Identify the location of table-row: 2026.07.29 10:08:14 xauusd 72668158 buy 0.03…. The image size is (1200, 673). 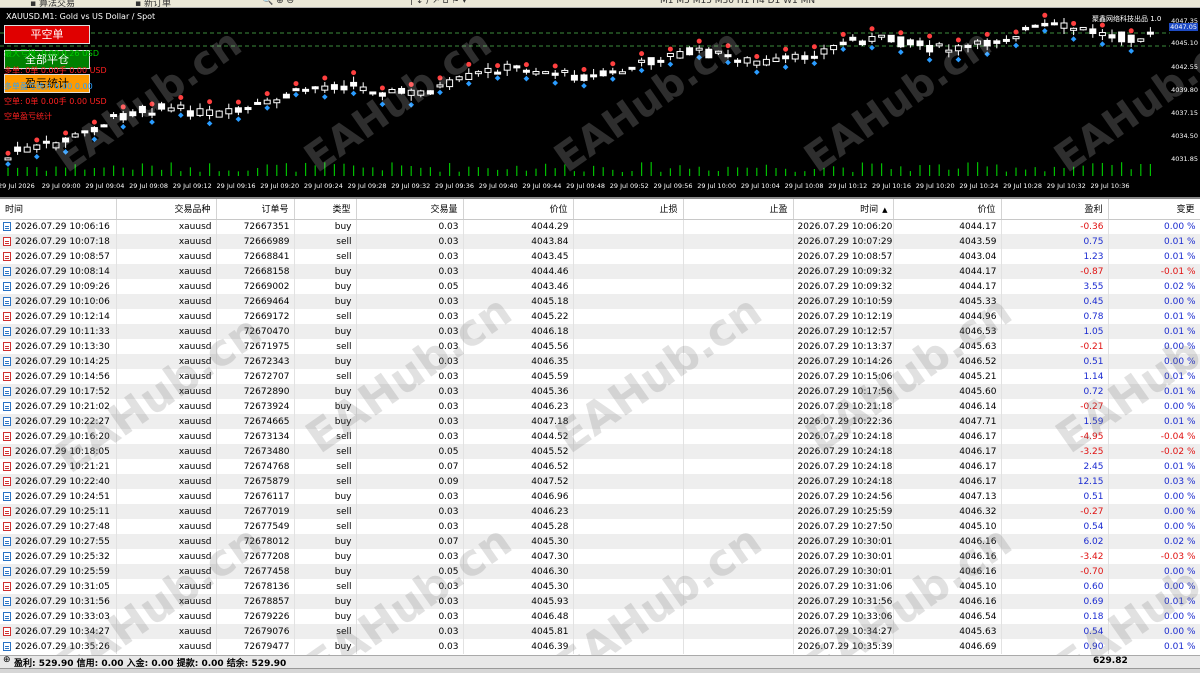
(600, 271).